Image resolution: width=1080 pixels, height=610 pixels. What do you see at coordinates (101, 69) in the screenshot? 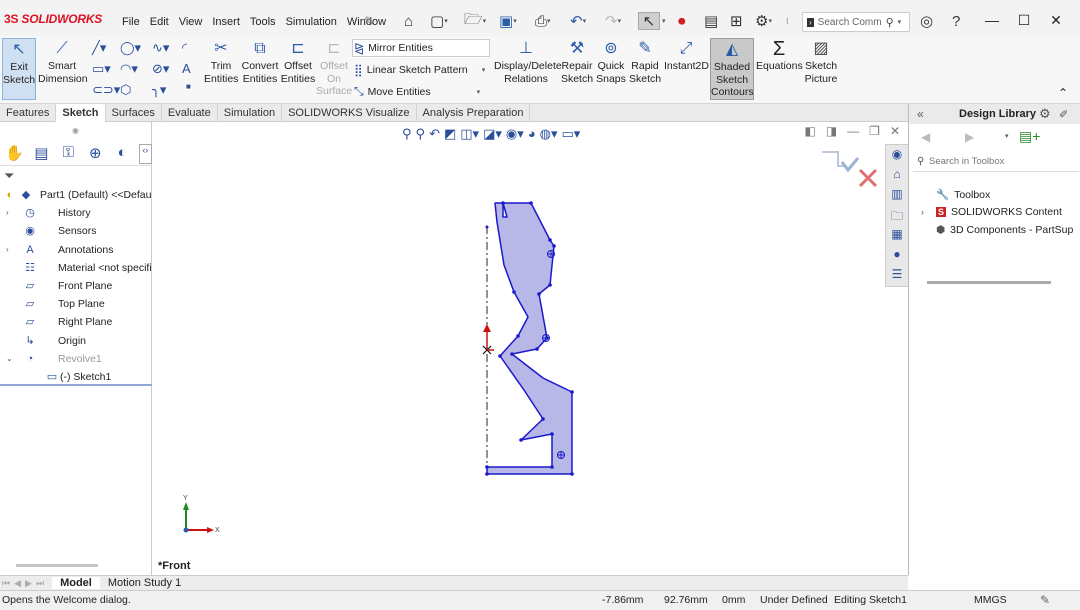
I see `rectangle-icon: ▭▾` at bounding box center [101, 69].